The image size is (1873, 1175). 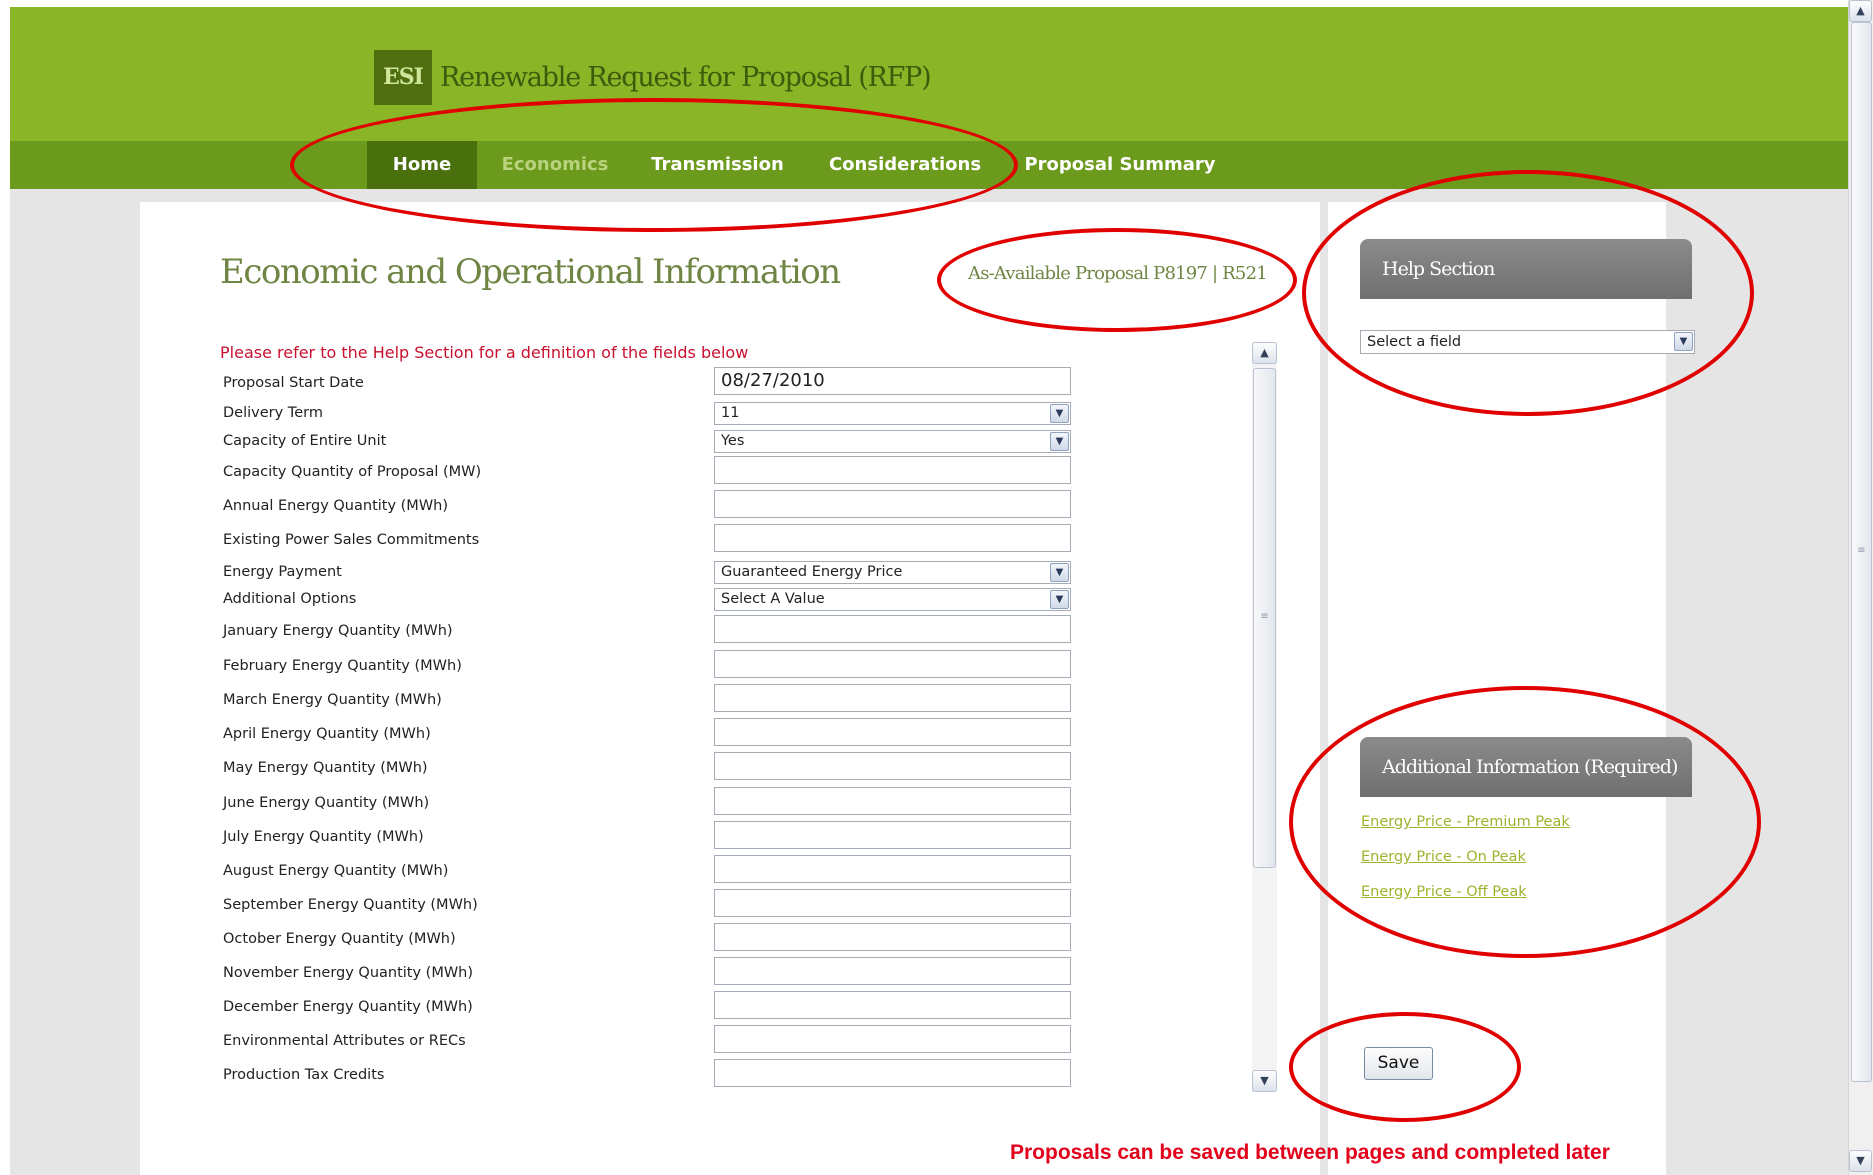 What do you see at coordinates (403, 77) in the screenshot?
I see `esi-logo: ESI` at bounding box center [403, 77].